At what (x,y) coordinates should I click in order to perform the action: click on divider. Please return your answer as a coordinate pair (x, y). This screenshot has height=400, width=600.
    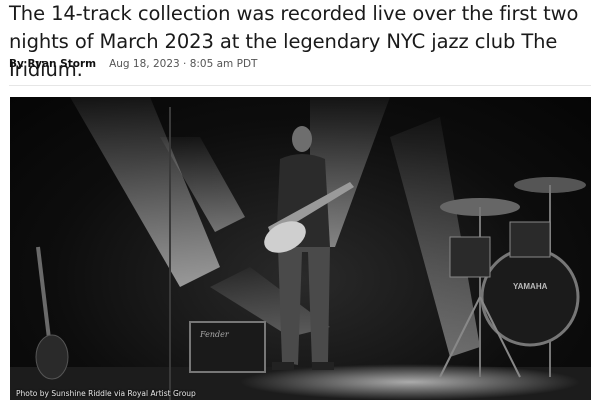
    Looking at the image, I should click on (300, 85).